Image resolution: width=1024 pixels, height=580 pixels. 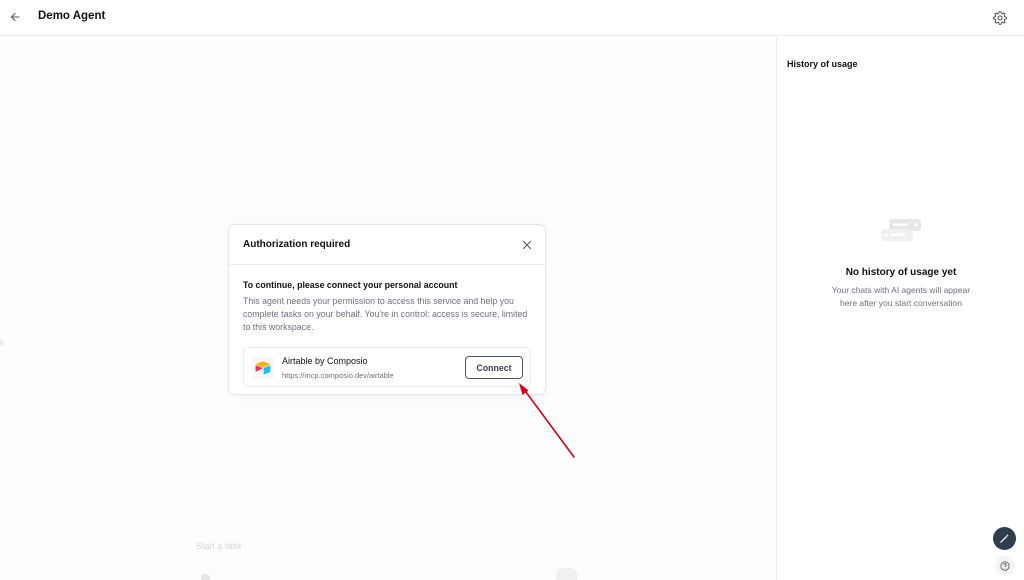 I want to click on connect-button: Connect, so click(x=494, y=367).